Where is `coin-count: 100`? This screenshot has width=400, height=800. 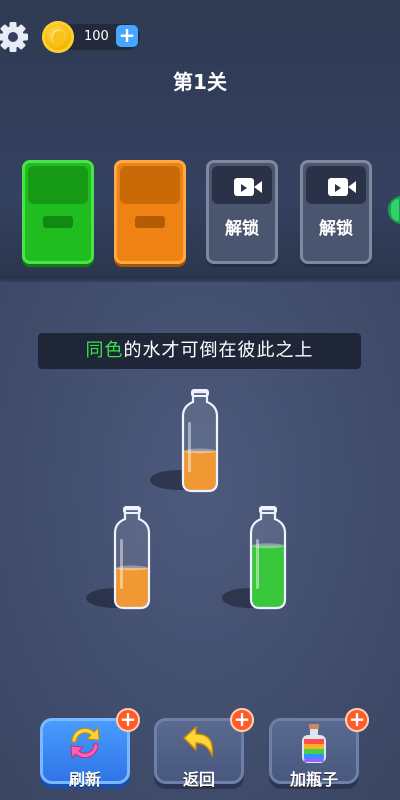
coin-count: 100 is located at coordinates (96, 36).